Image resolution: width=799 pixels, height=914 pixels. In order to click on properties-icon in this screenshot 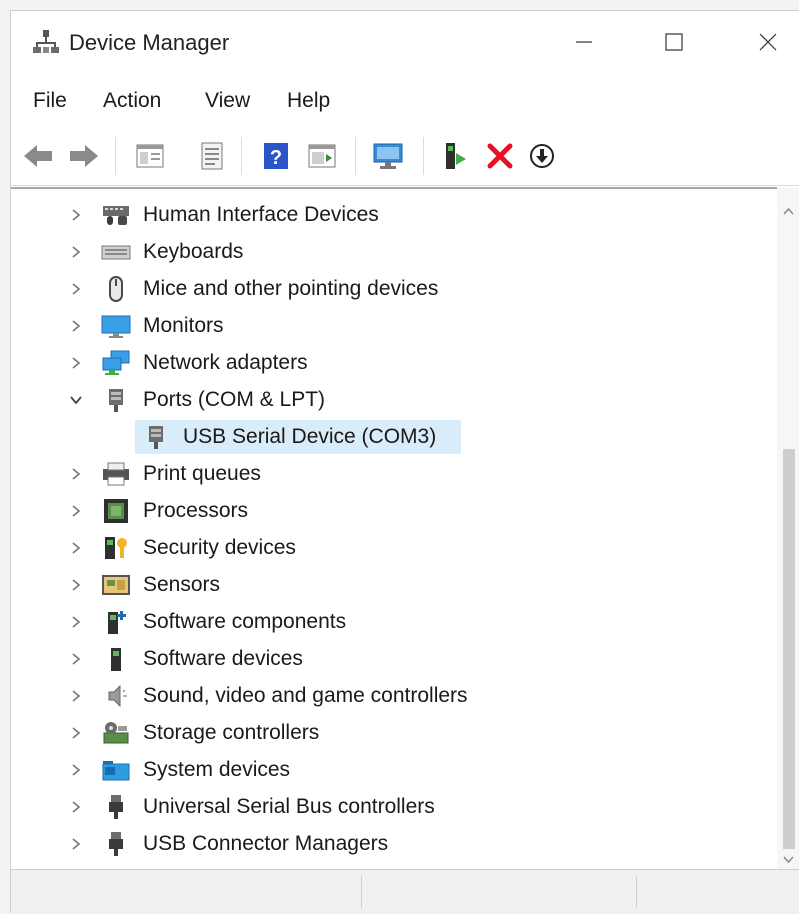, I will do `click(212, 156)`.